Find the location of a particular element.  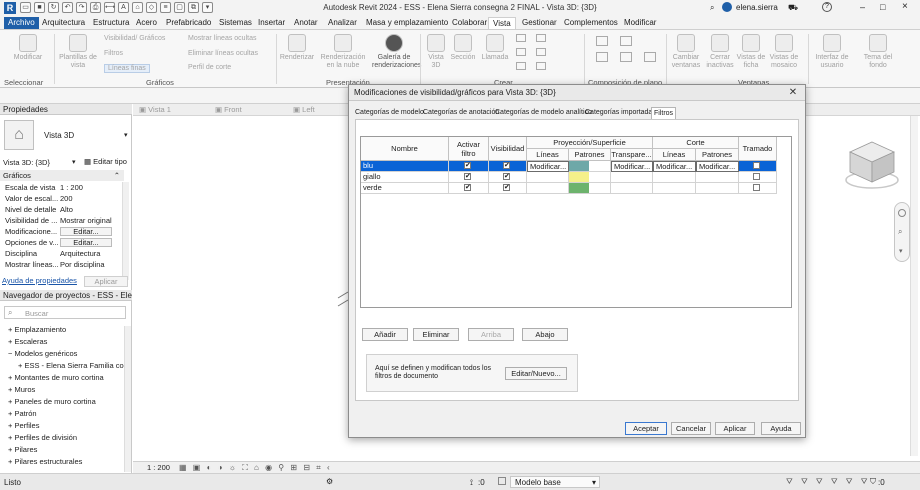

measure-icon: ⟷ is located at coordinates (109, 7).